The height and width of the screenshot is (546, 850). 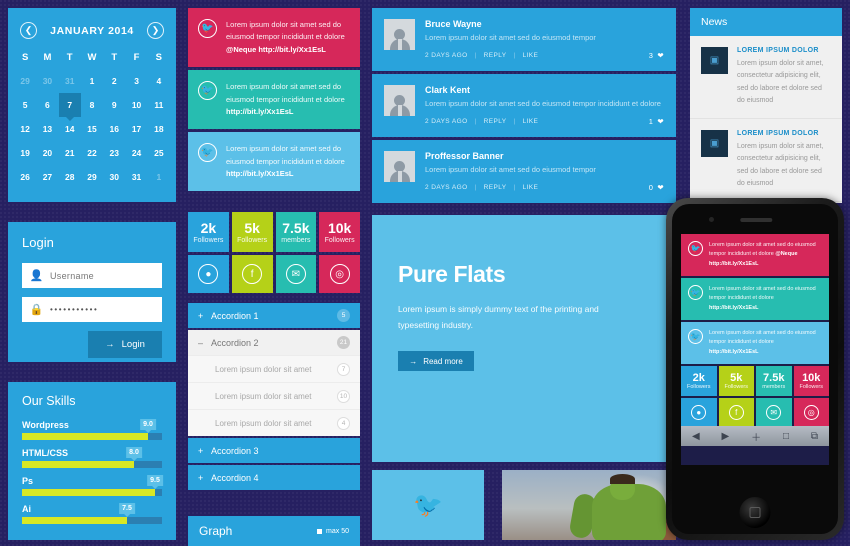 What do you see at coordinates (114, 153) in the screenshot?
I see `calendar-day: 23` at bounding box center [114, 153].